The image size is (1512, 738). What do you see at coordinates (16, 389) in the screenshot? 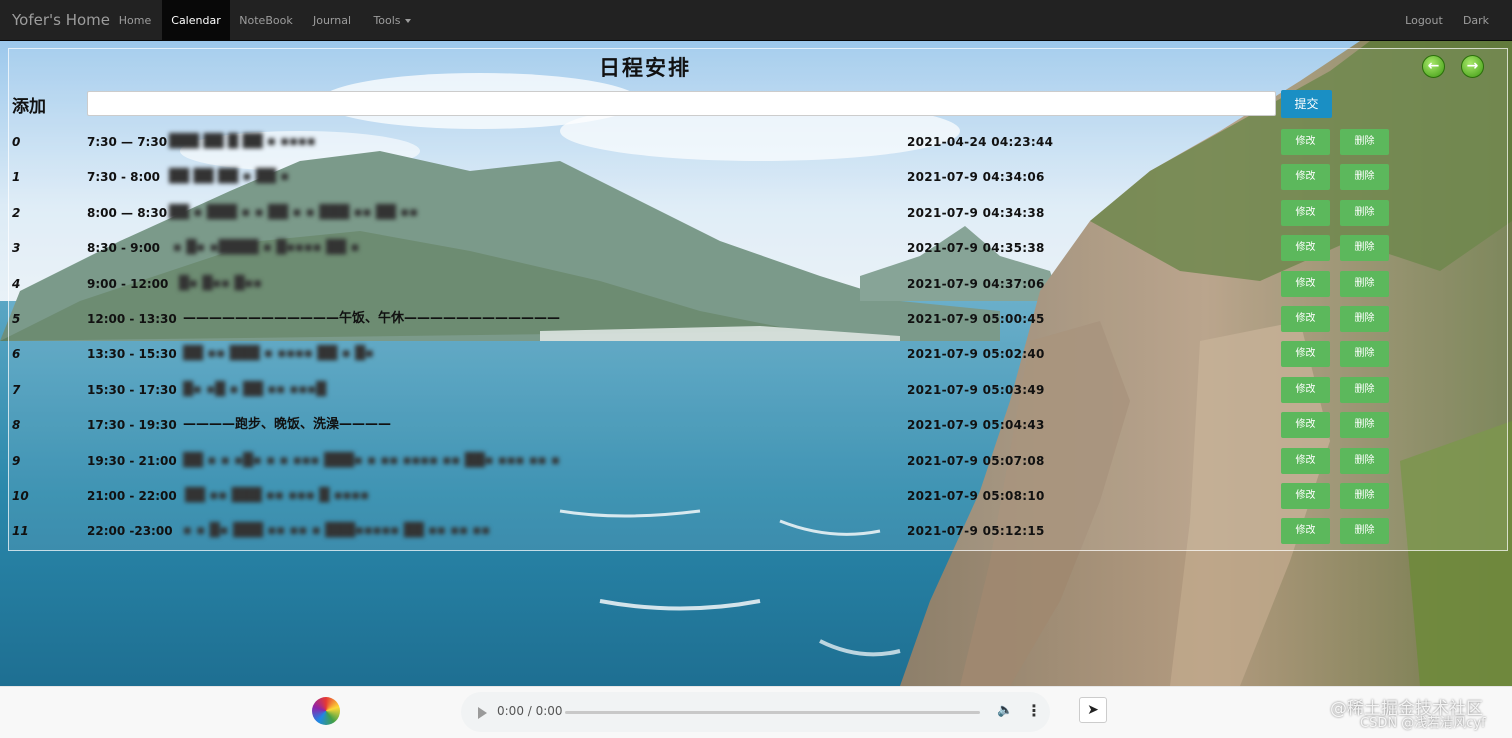
I see `row-index: 7` at bounding box center [16, 389].